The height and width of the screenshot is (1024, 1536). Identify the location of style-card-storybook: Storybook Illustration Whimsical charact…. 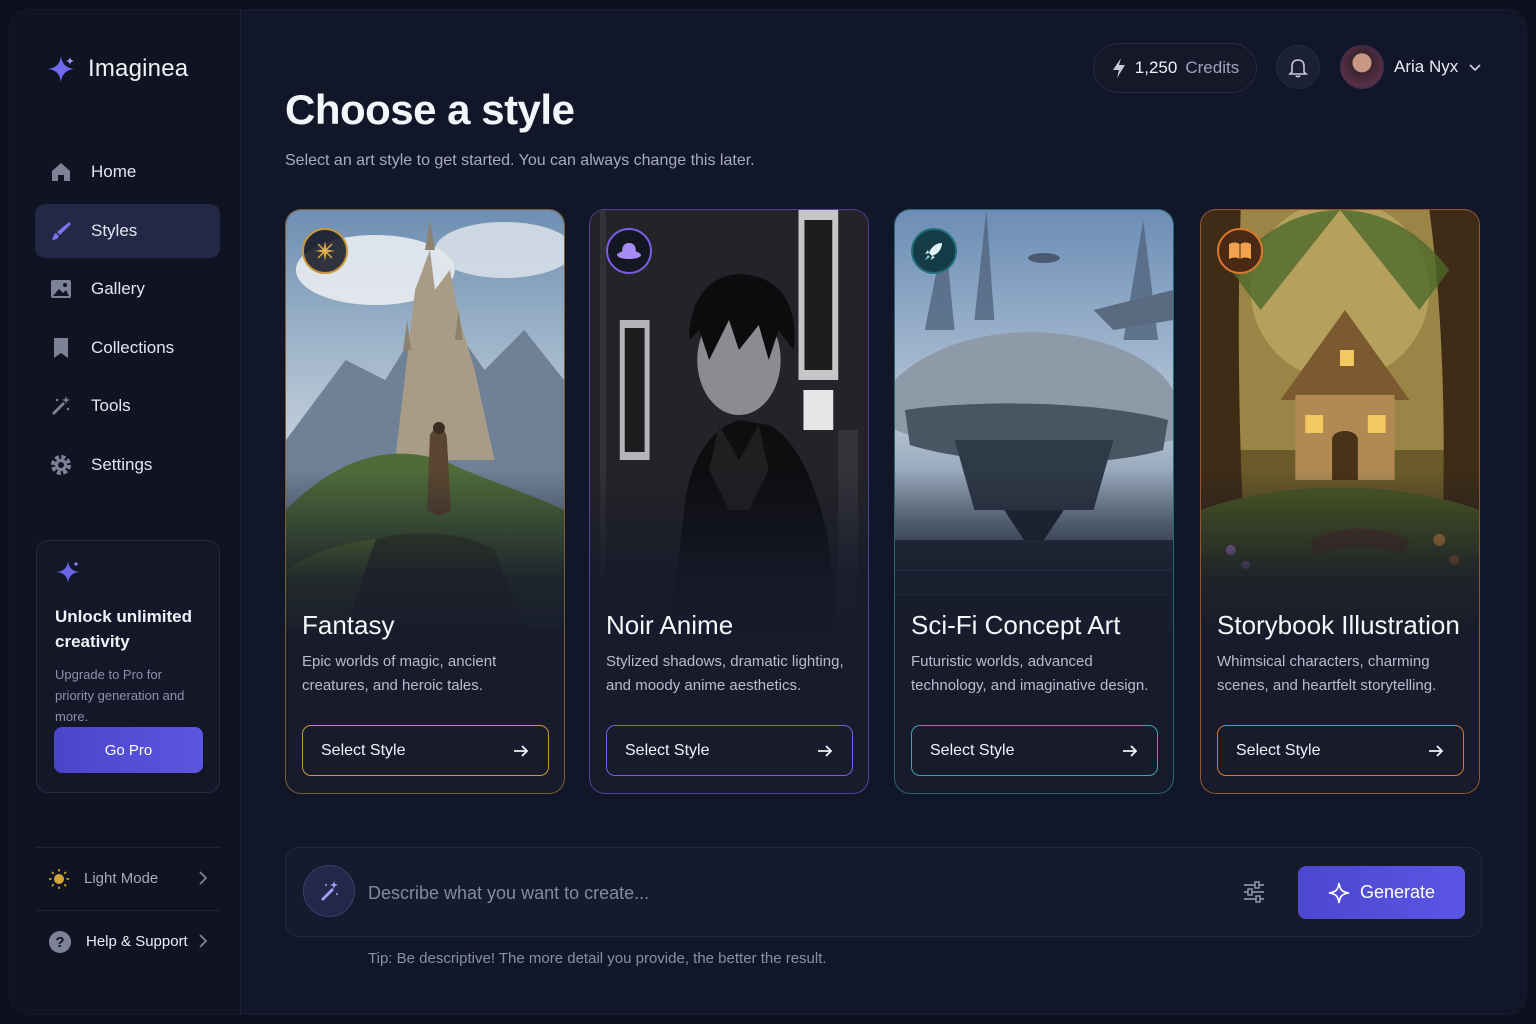
(1340, 501).